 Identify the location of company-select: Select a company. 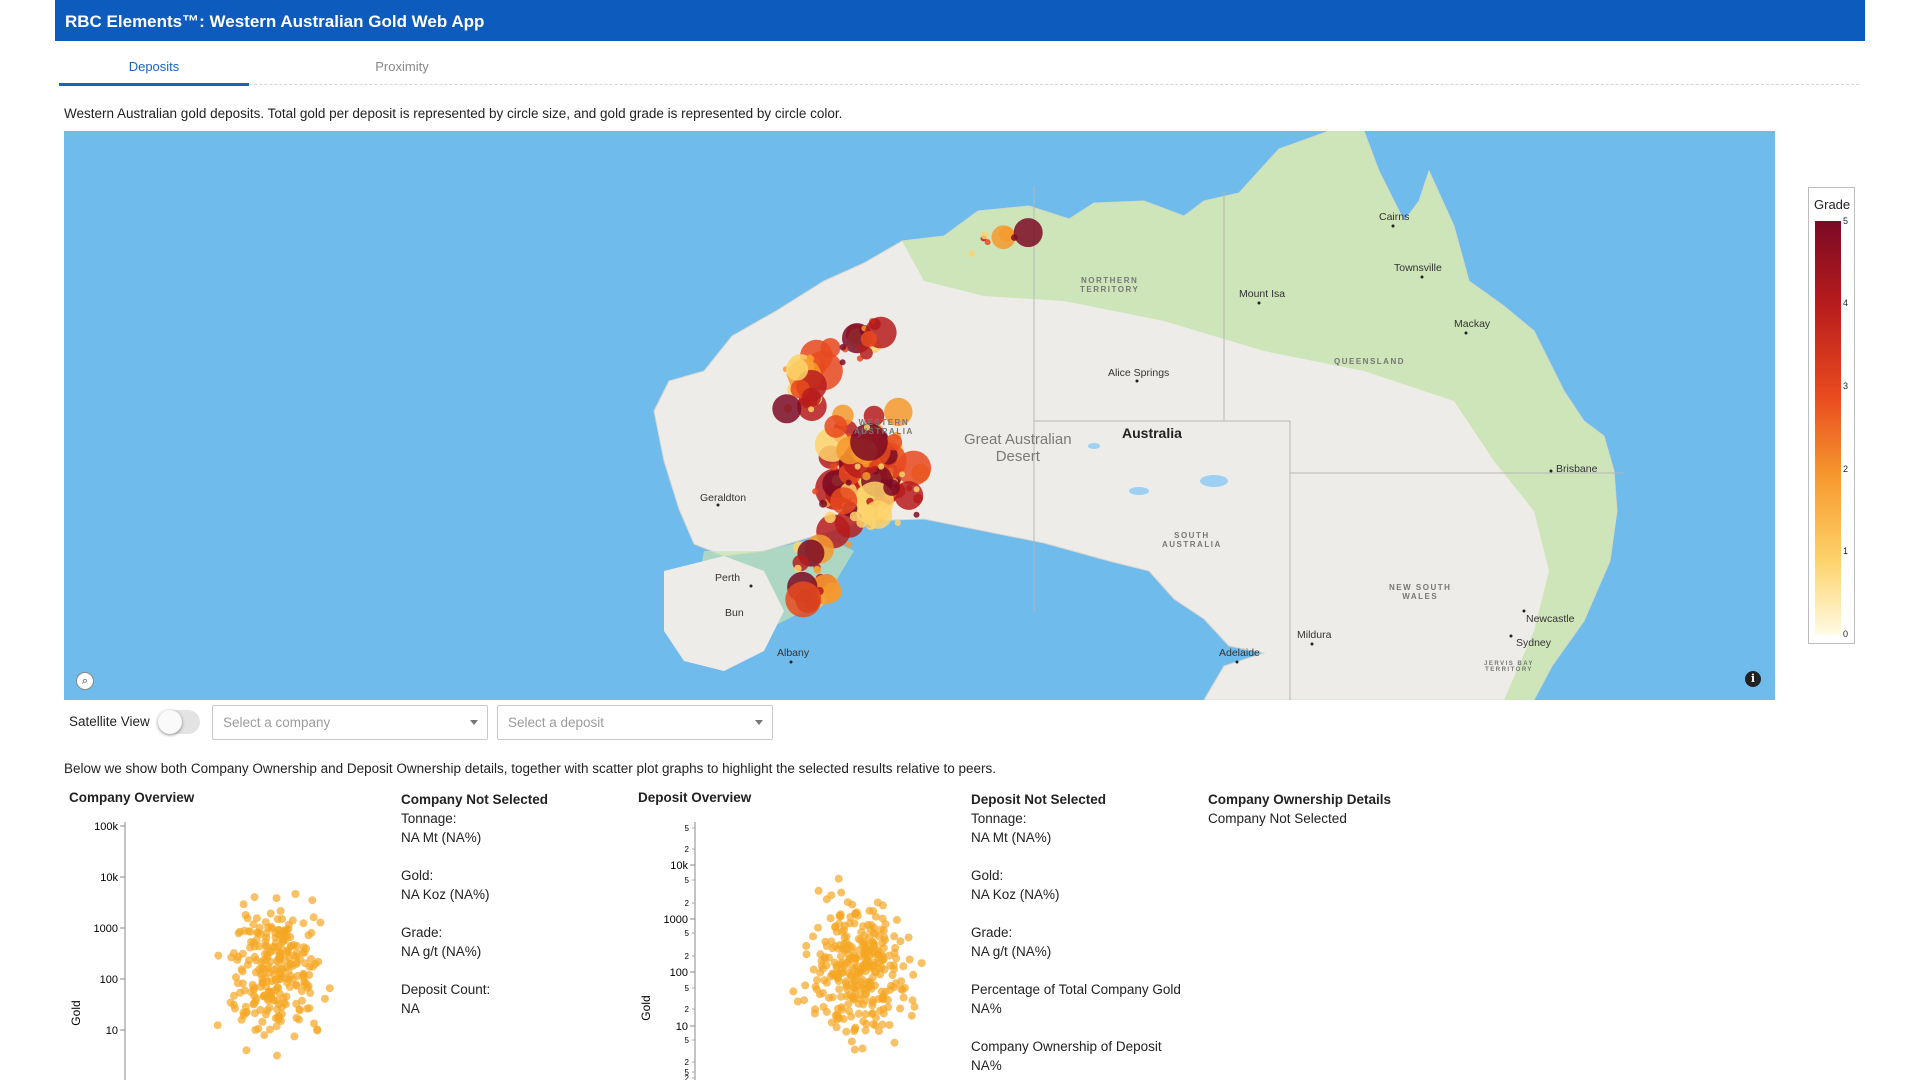
(350, 722).